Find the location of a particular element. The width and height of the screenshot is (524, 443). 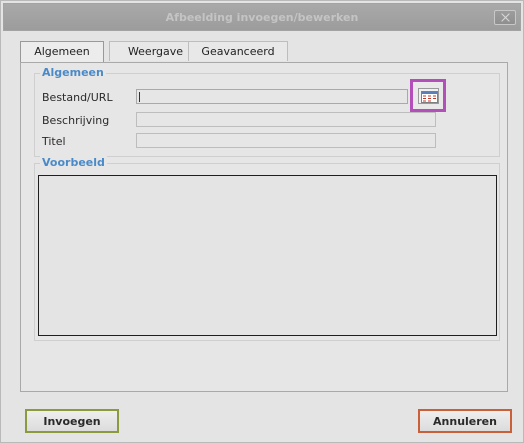

title-bar: Afbeelding invoegen/bewerken is located at coordinates (262, 17).